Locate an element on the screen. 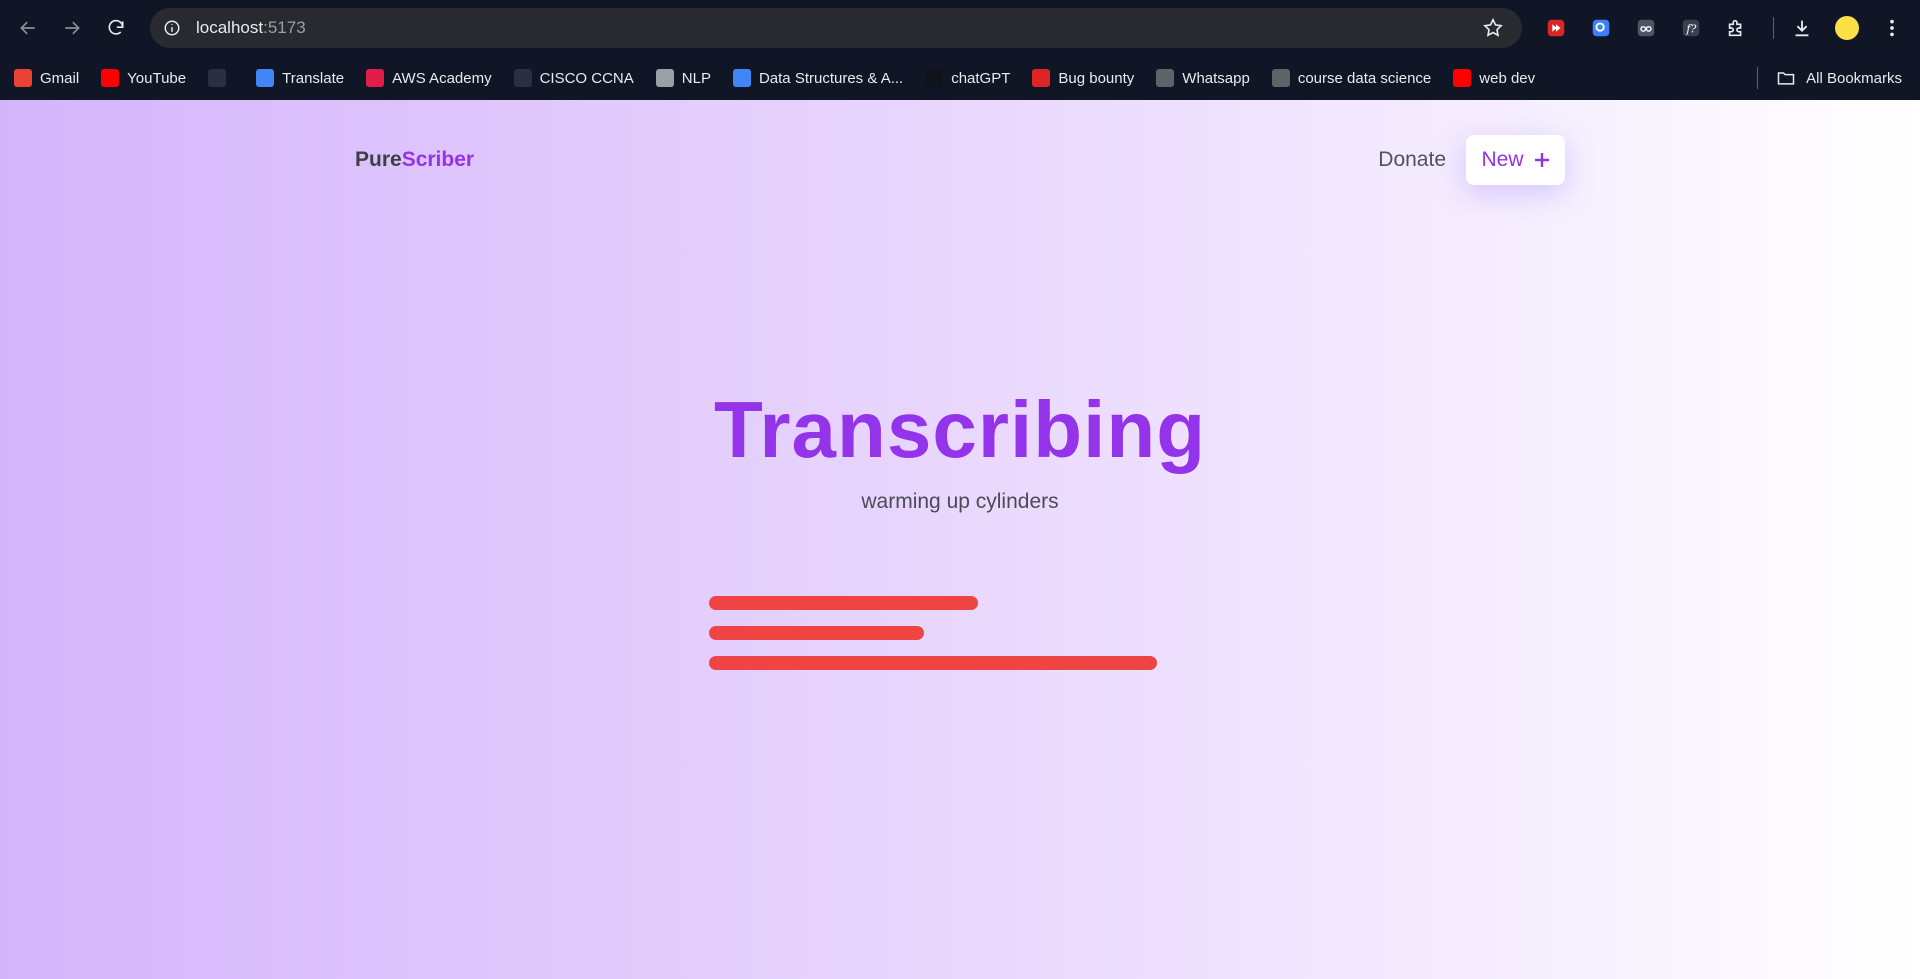 This screenshot has height=979, width=1920. bookmark-label: course data science is located at coordinates (1364, 78).